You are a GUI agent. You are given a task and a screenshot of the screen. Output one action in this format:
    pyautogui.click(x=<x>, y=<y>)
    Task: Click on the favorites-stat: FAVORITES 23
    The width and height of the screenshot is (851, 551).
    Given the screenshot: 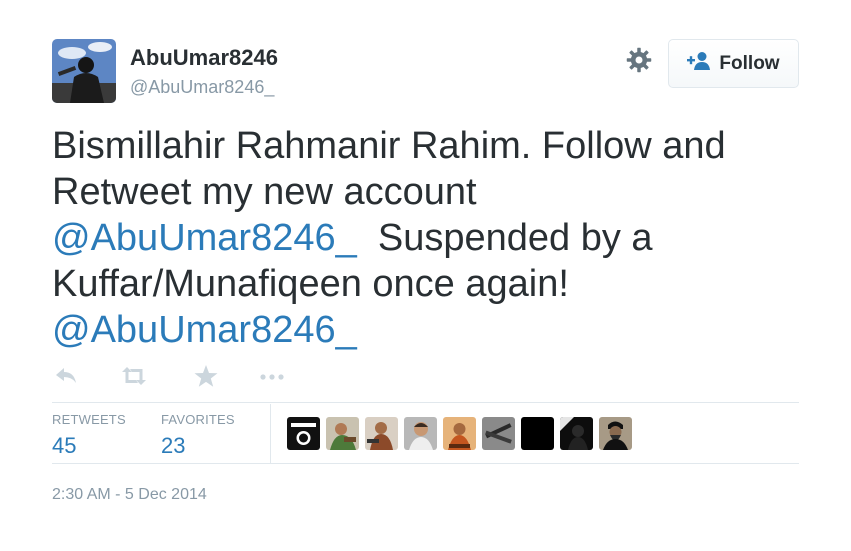 What is the action you would take?
    pyautogui.click(x=198, y=435)
    